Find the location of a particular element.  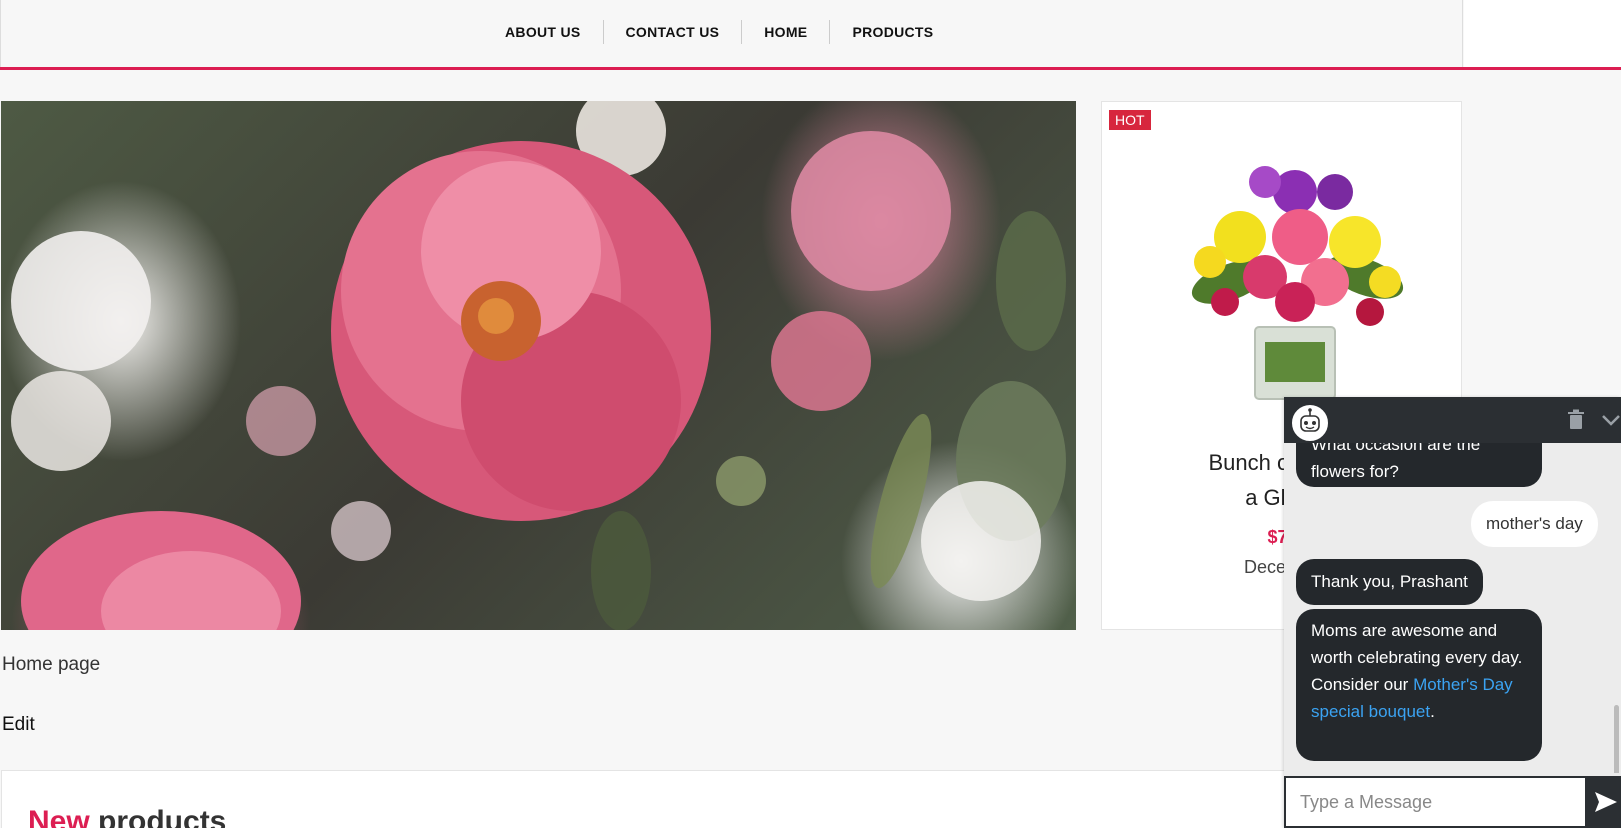

chat-message-input is located at coordinates (1435, 802).